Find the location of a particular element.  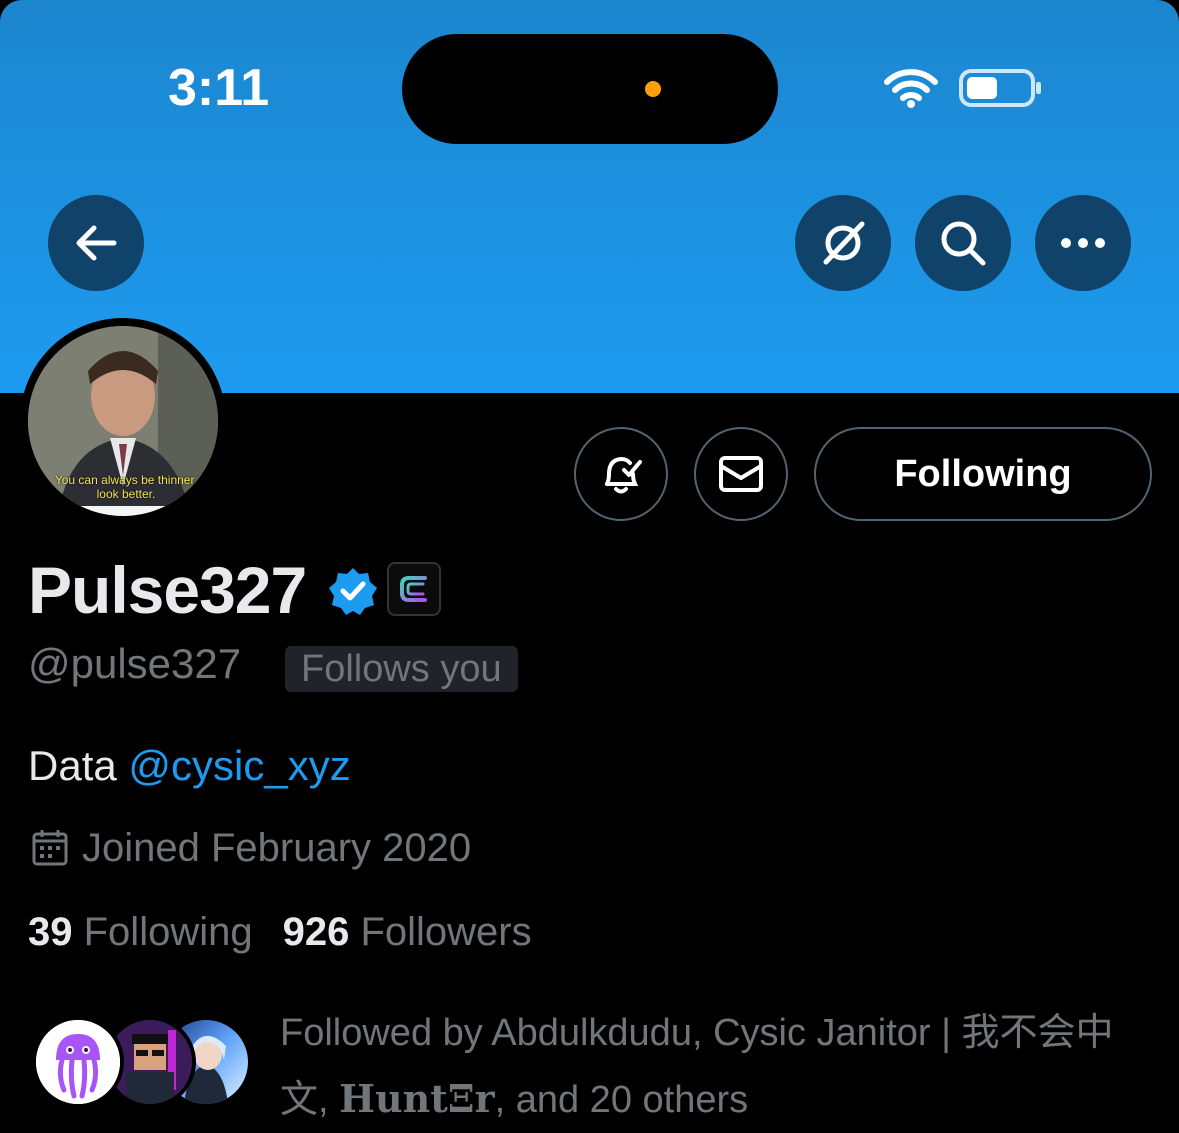

followers-stat: 926 Followers is located at coordinates (407, 932).